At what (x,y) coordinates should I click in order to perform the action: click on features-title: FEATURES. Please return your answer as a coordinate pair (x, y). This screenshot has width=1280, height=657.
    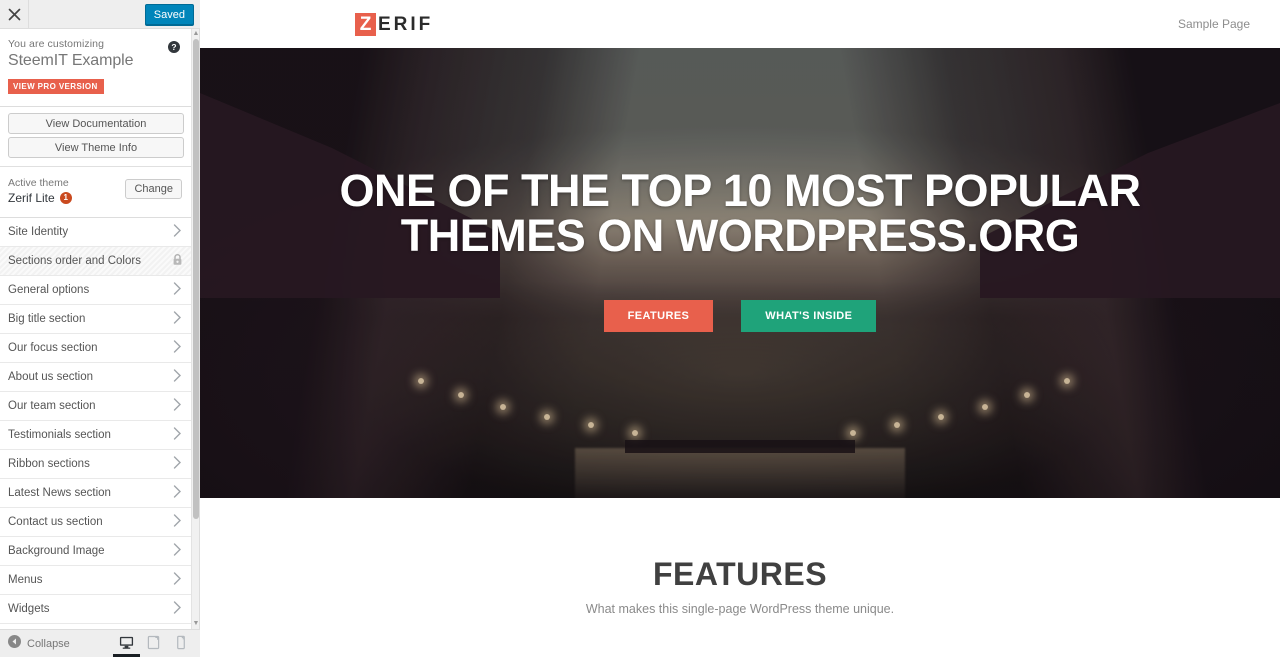
    Looking at the image, I should click on (740, 574).